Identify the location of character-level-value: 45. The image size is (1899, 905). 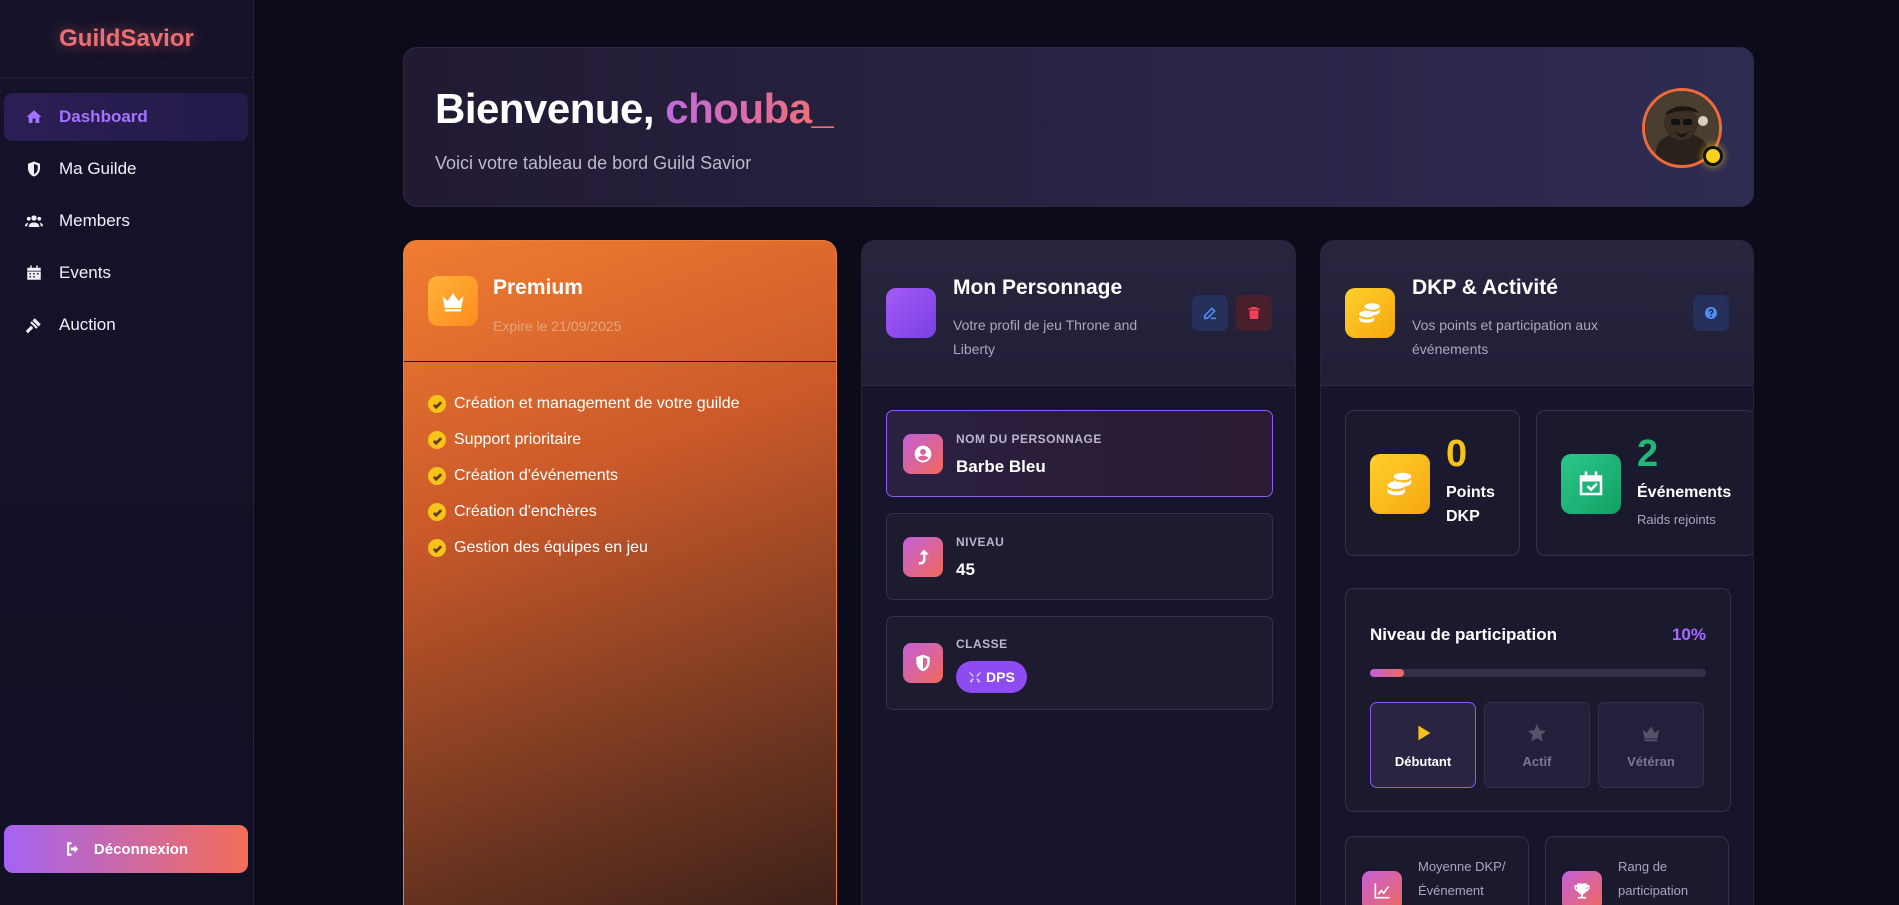
(965, 569).